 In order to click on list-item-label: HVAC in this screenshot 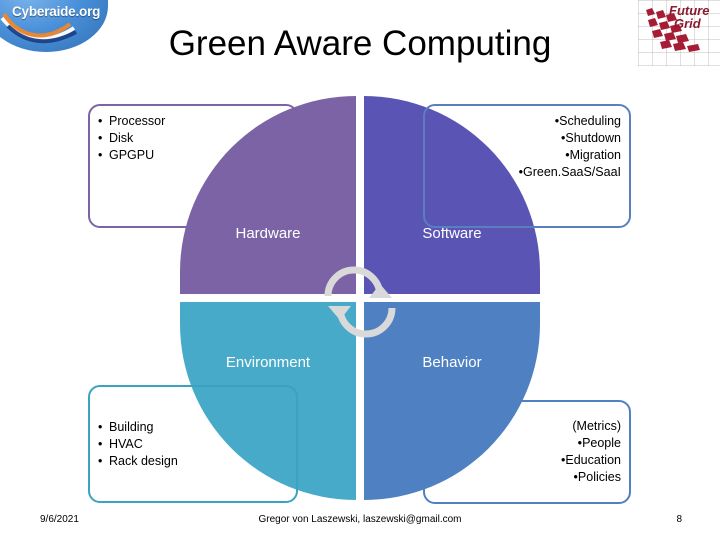, I will do `click(126, 443)`.